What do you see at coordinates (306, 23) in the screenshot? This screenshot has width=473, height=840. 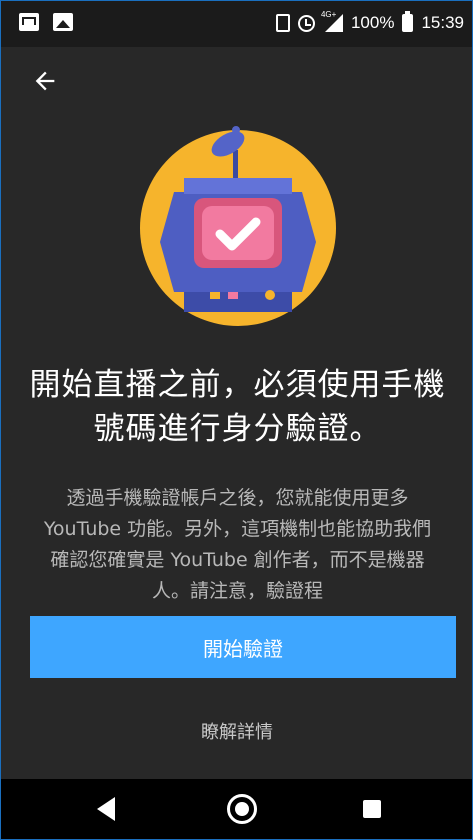 I see `alarm-icon` at bounding box center [306, 23].